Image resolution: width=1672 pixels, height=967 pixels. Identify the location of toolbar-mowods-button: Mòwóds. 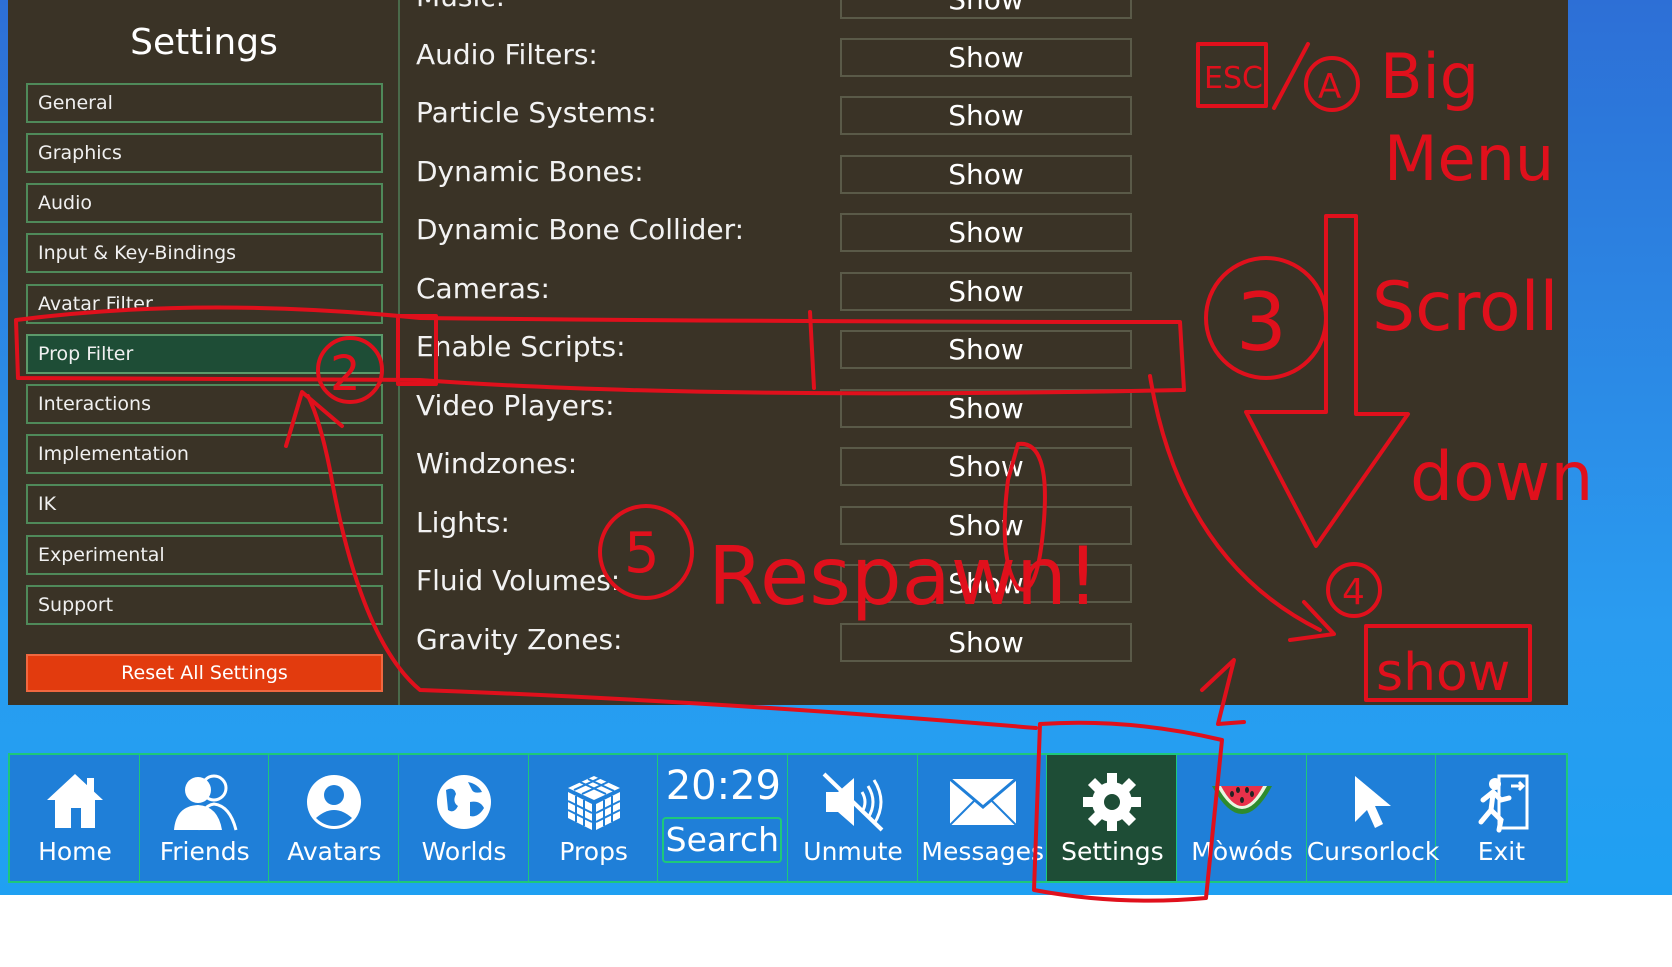
(1242, 818).